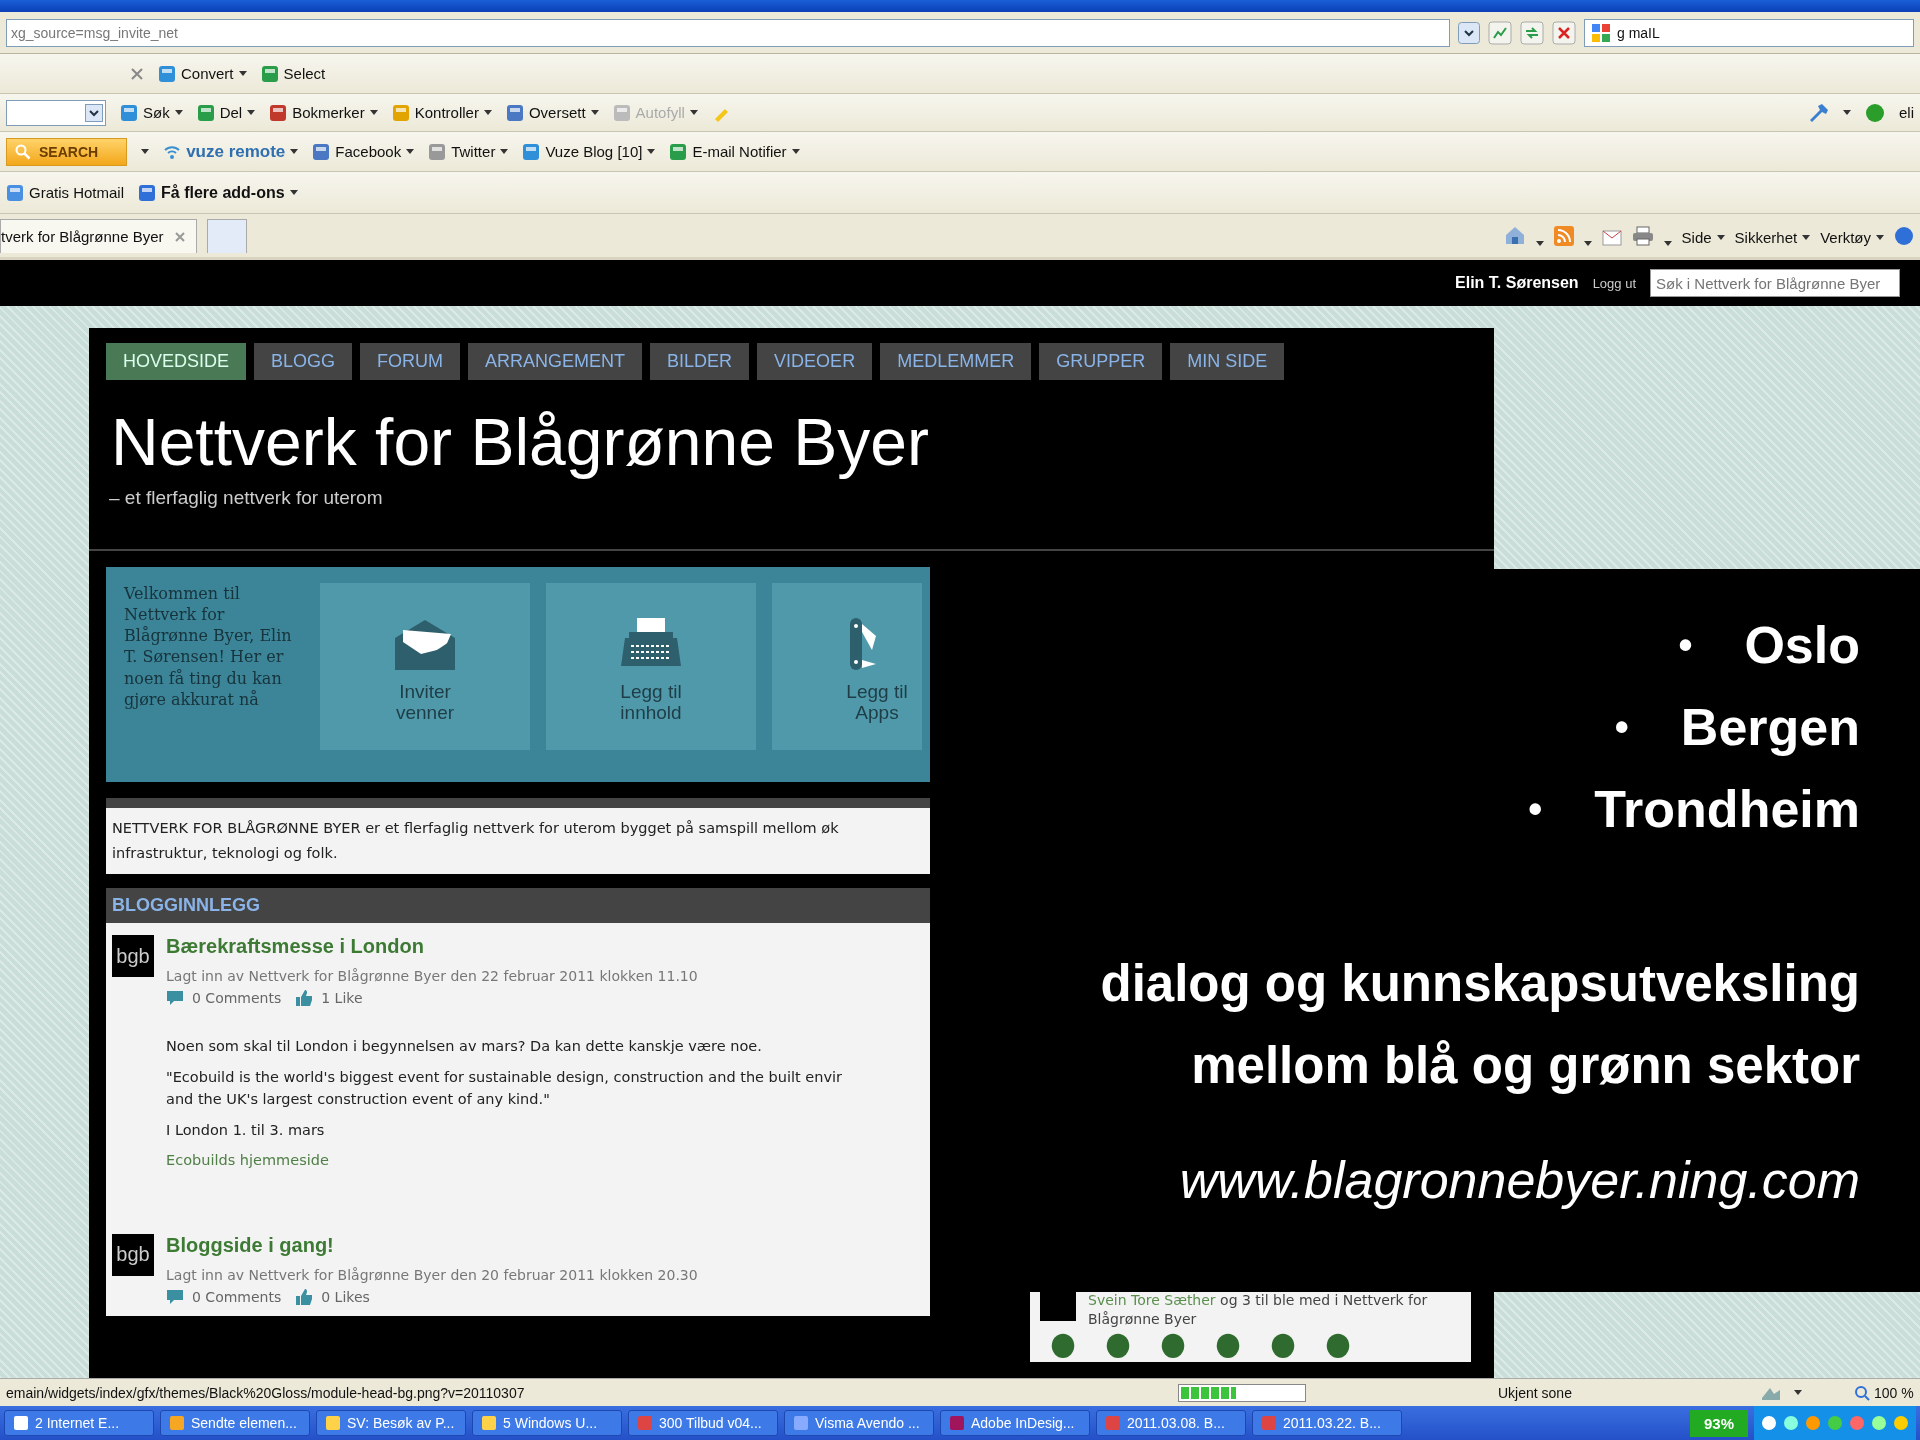 The image size is (1920, 1440). What do you see at coordinates (1500, 32) in the screenshot?
I see `compatibility-icon` at bounding box center [1500, 32].